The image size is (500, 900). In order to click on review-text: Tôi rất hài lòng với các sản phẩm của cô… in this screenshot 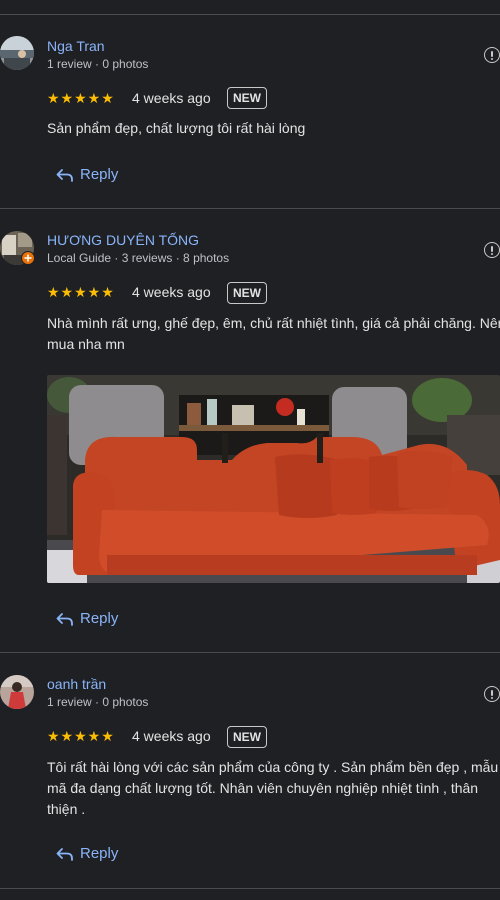, I will do `click(273, 788)`.